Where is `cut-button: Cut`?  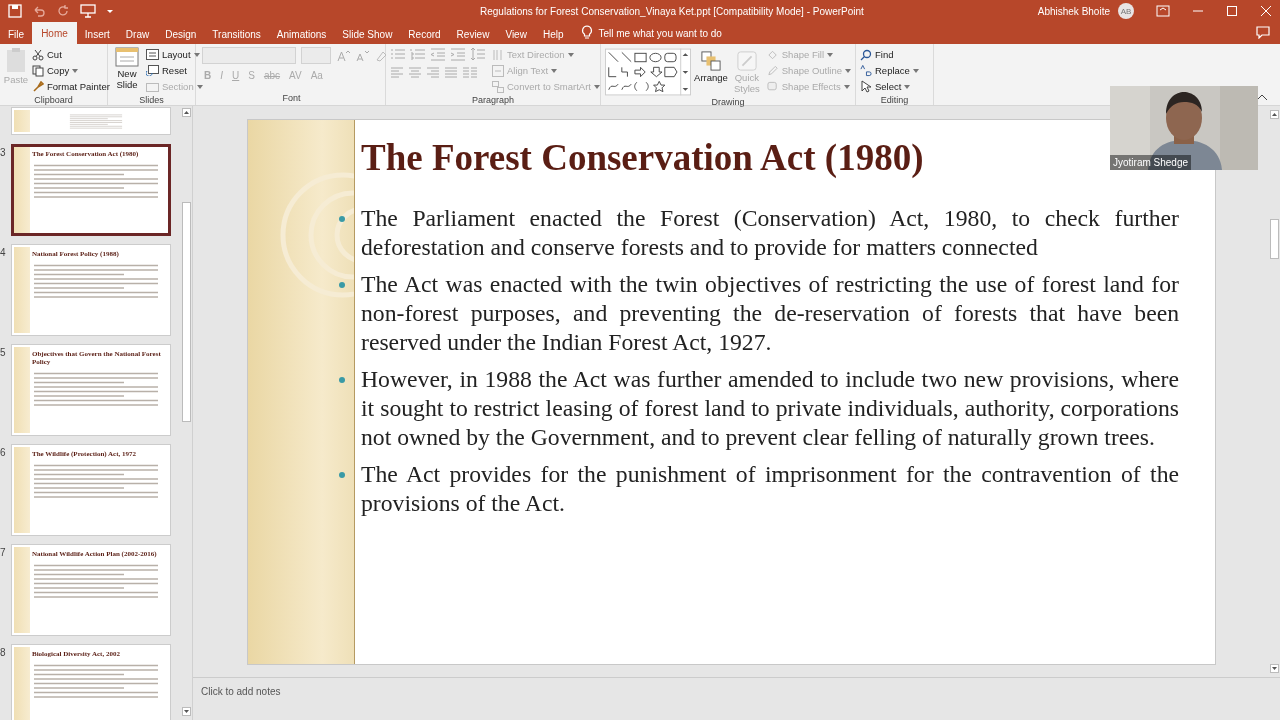
cut-button: Cut is located at coordinates (71, 54).